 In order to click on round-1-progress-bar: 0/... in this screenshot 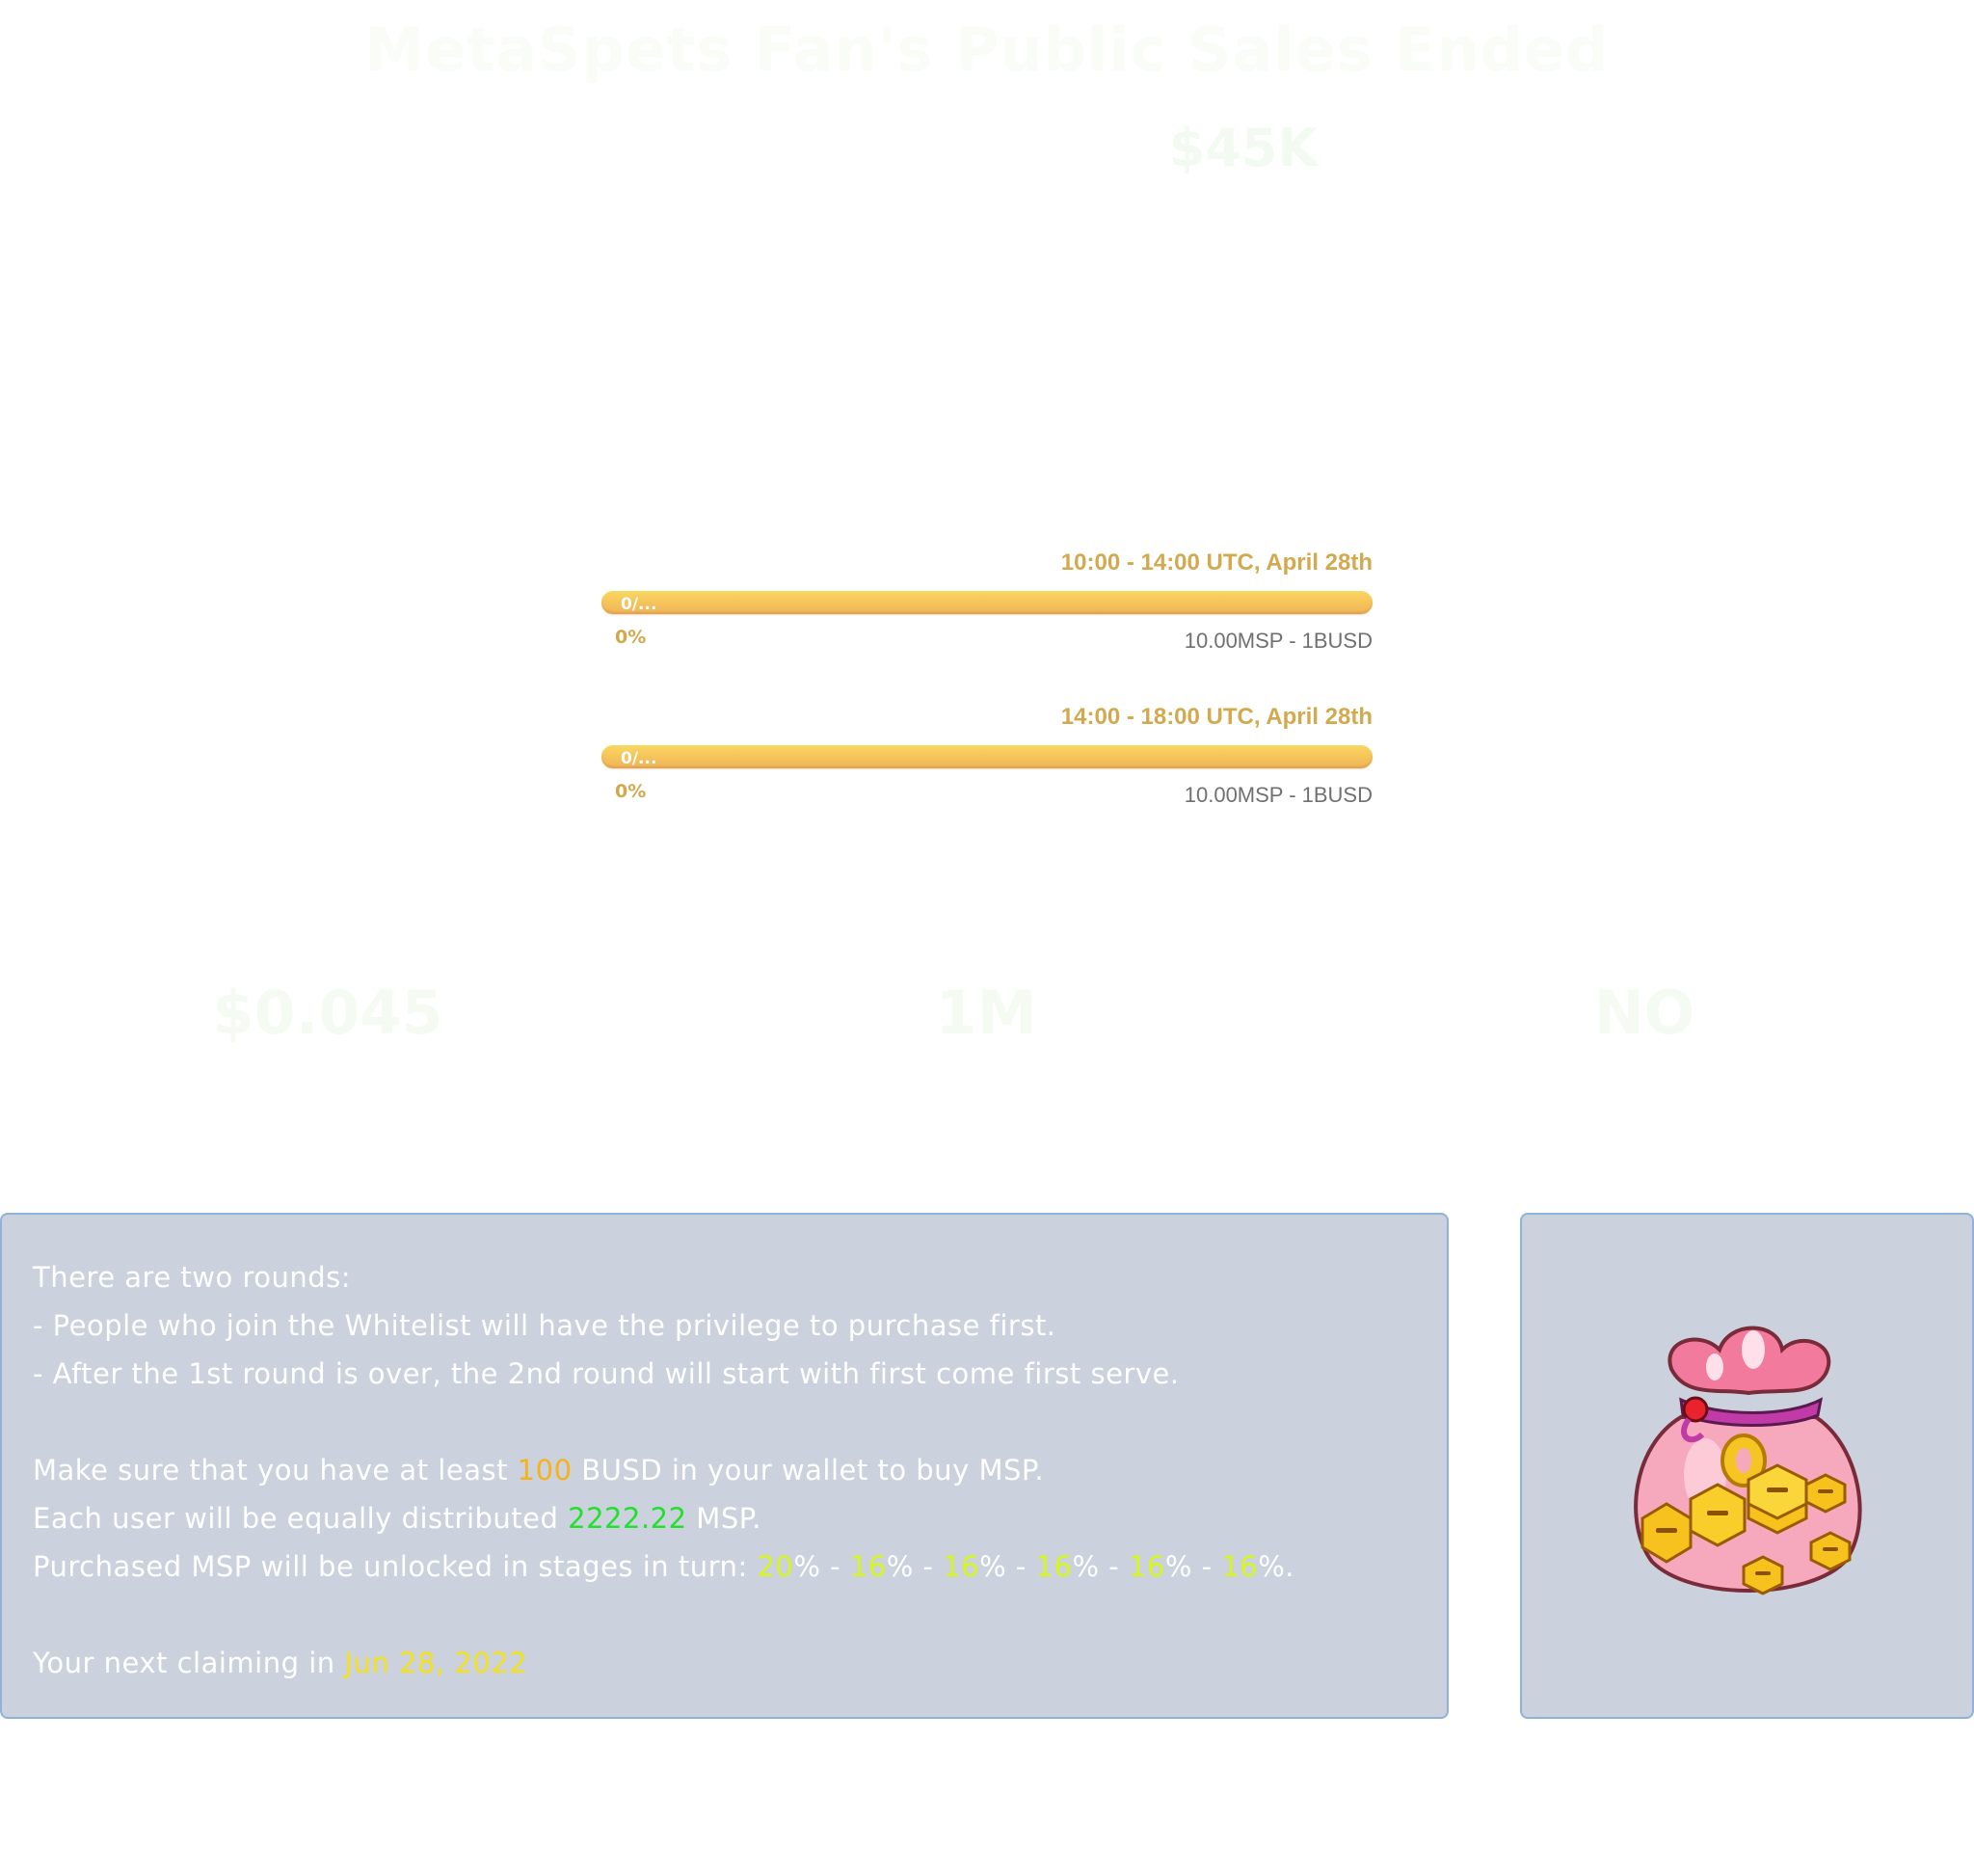, I will do `click(987, 602)`.